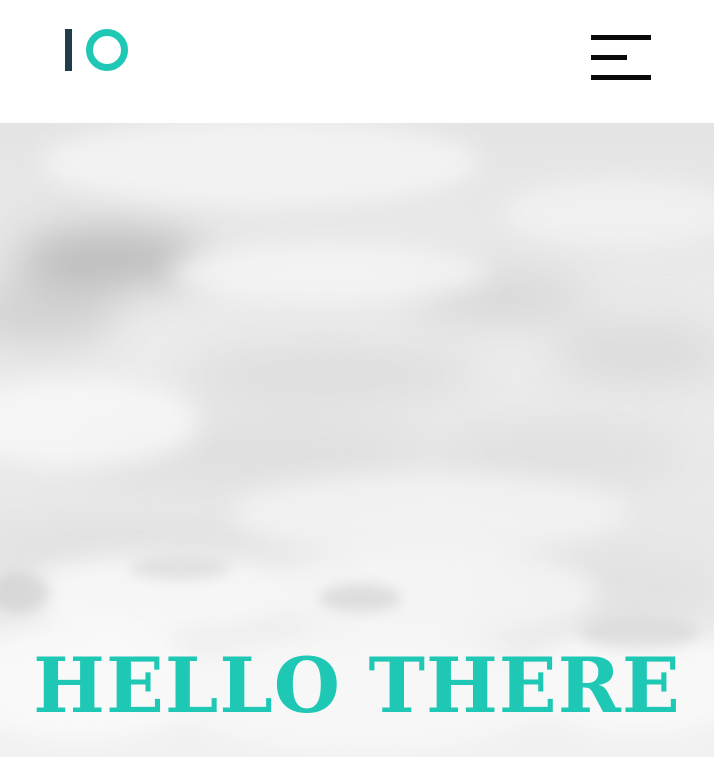 The image size is (714, 757). What do you see at coordinates (609, 57) in the screenshot?
I see `menu-line-middle` at bounding box center [609, 57].